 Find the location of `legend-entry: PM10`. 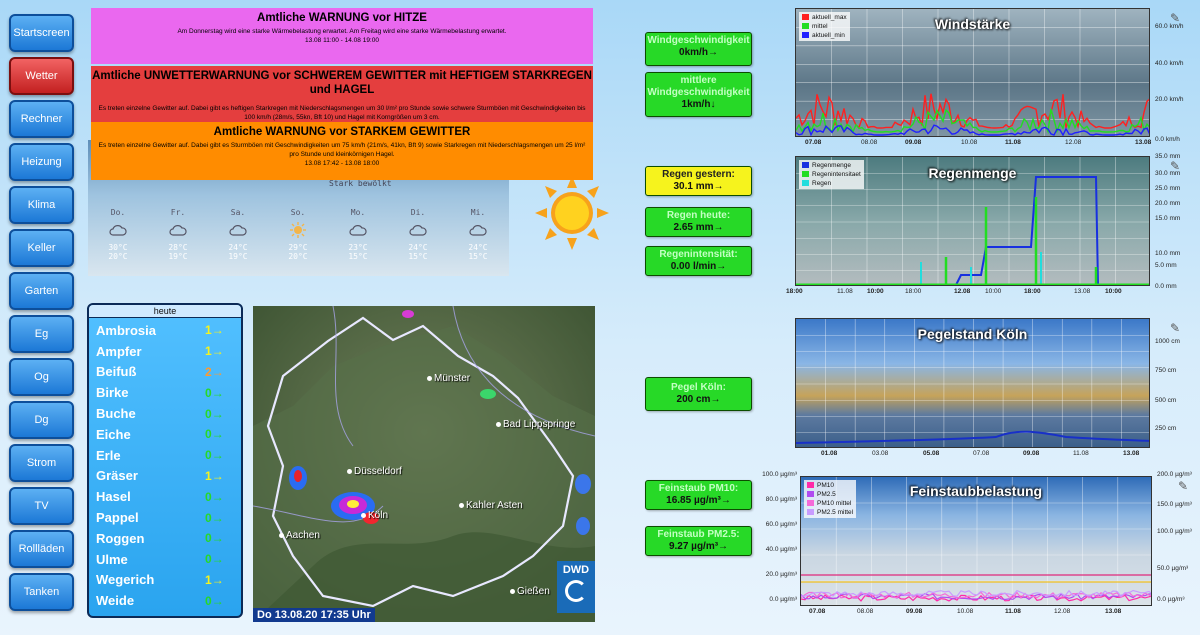

legend-entry: PM10 is located at coordinates (830, 485).